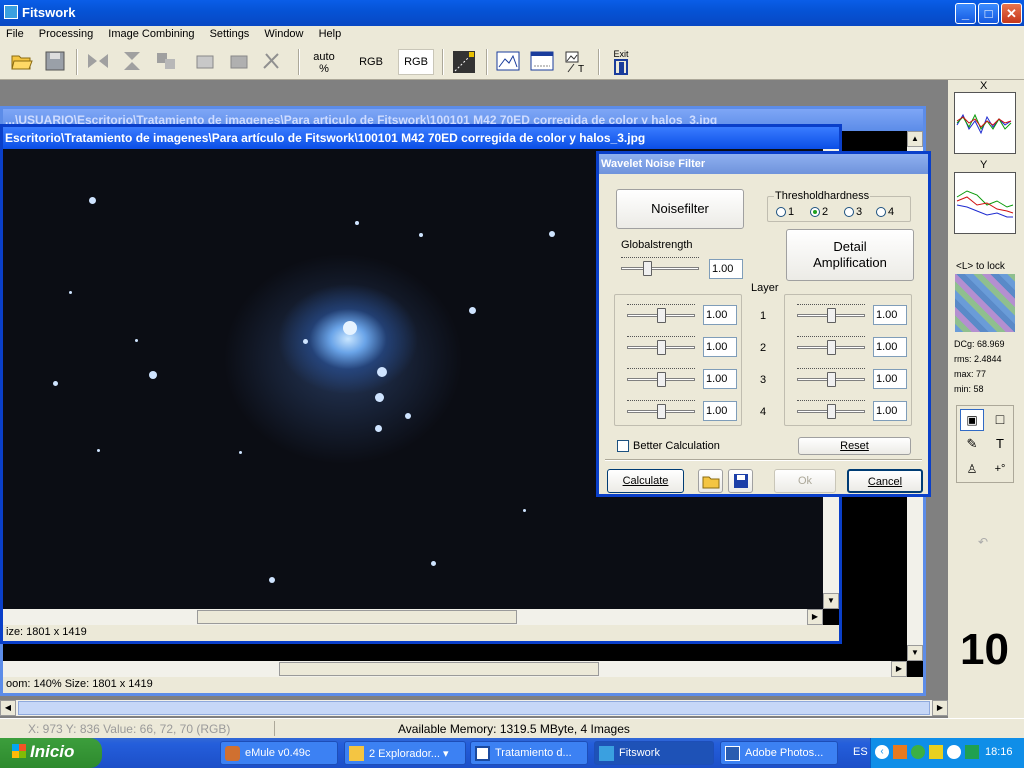 Image resolution: width=1024 pixels, height=768 pixels. I want to click on image-tool-icon: ▣, so click(972, 420).